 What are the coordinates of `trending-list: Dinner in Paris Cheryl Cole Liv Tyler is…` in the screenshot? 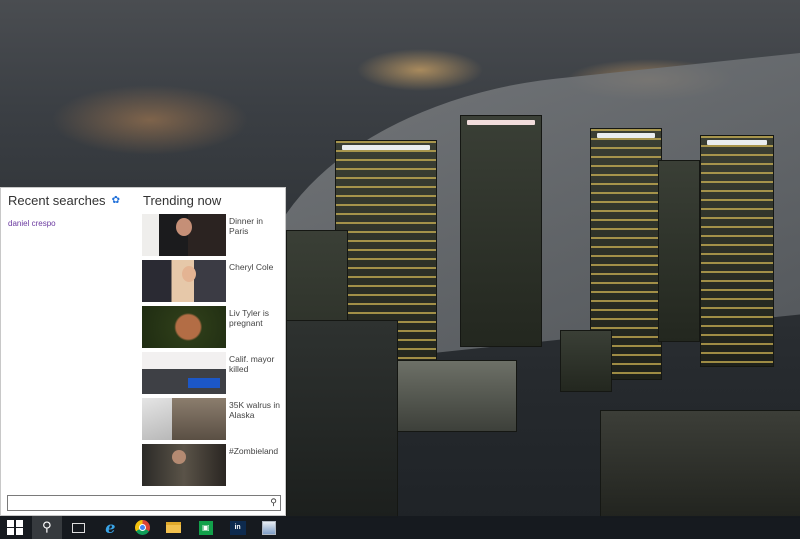 It's located at (213, 352).